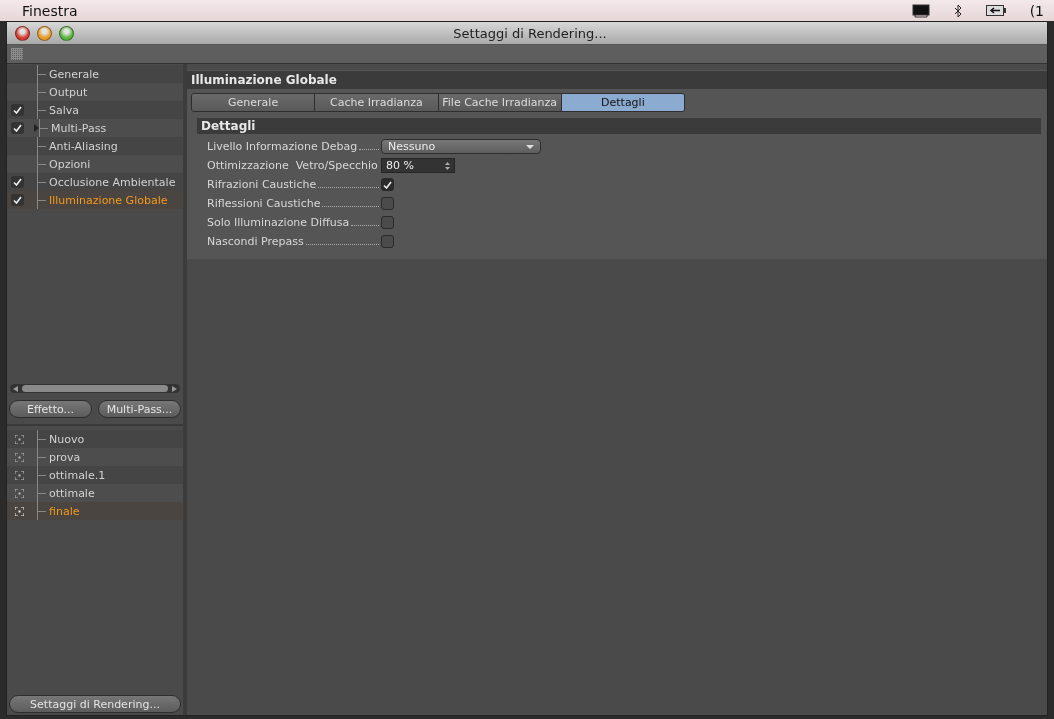 The image size is (1054, 719). Describe the element at coordinates (95, 388) in the screenshot. I see `scrollbar` at that location.